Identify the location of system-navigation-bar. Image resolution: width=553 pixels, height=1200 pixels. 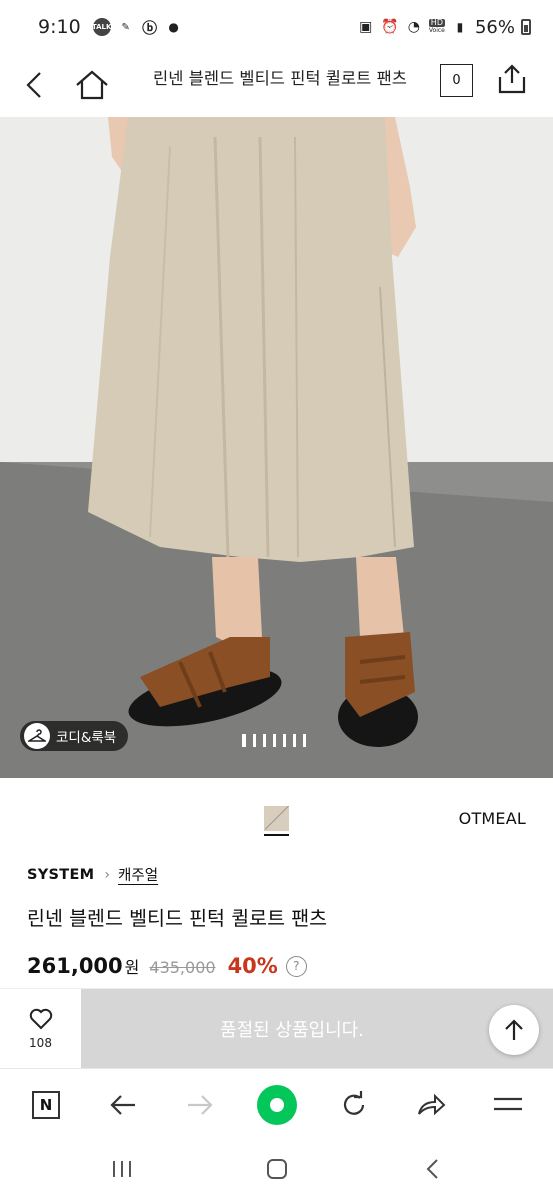
(276, 1170).